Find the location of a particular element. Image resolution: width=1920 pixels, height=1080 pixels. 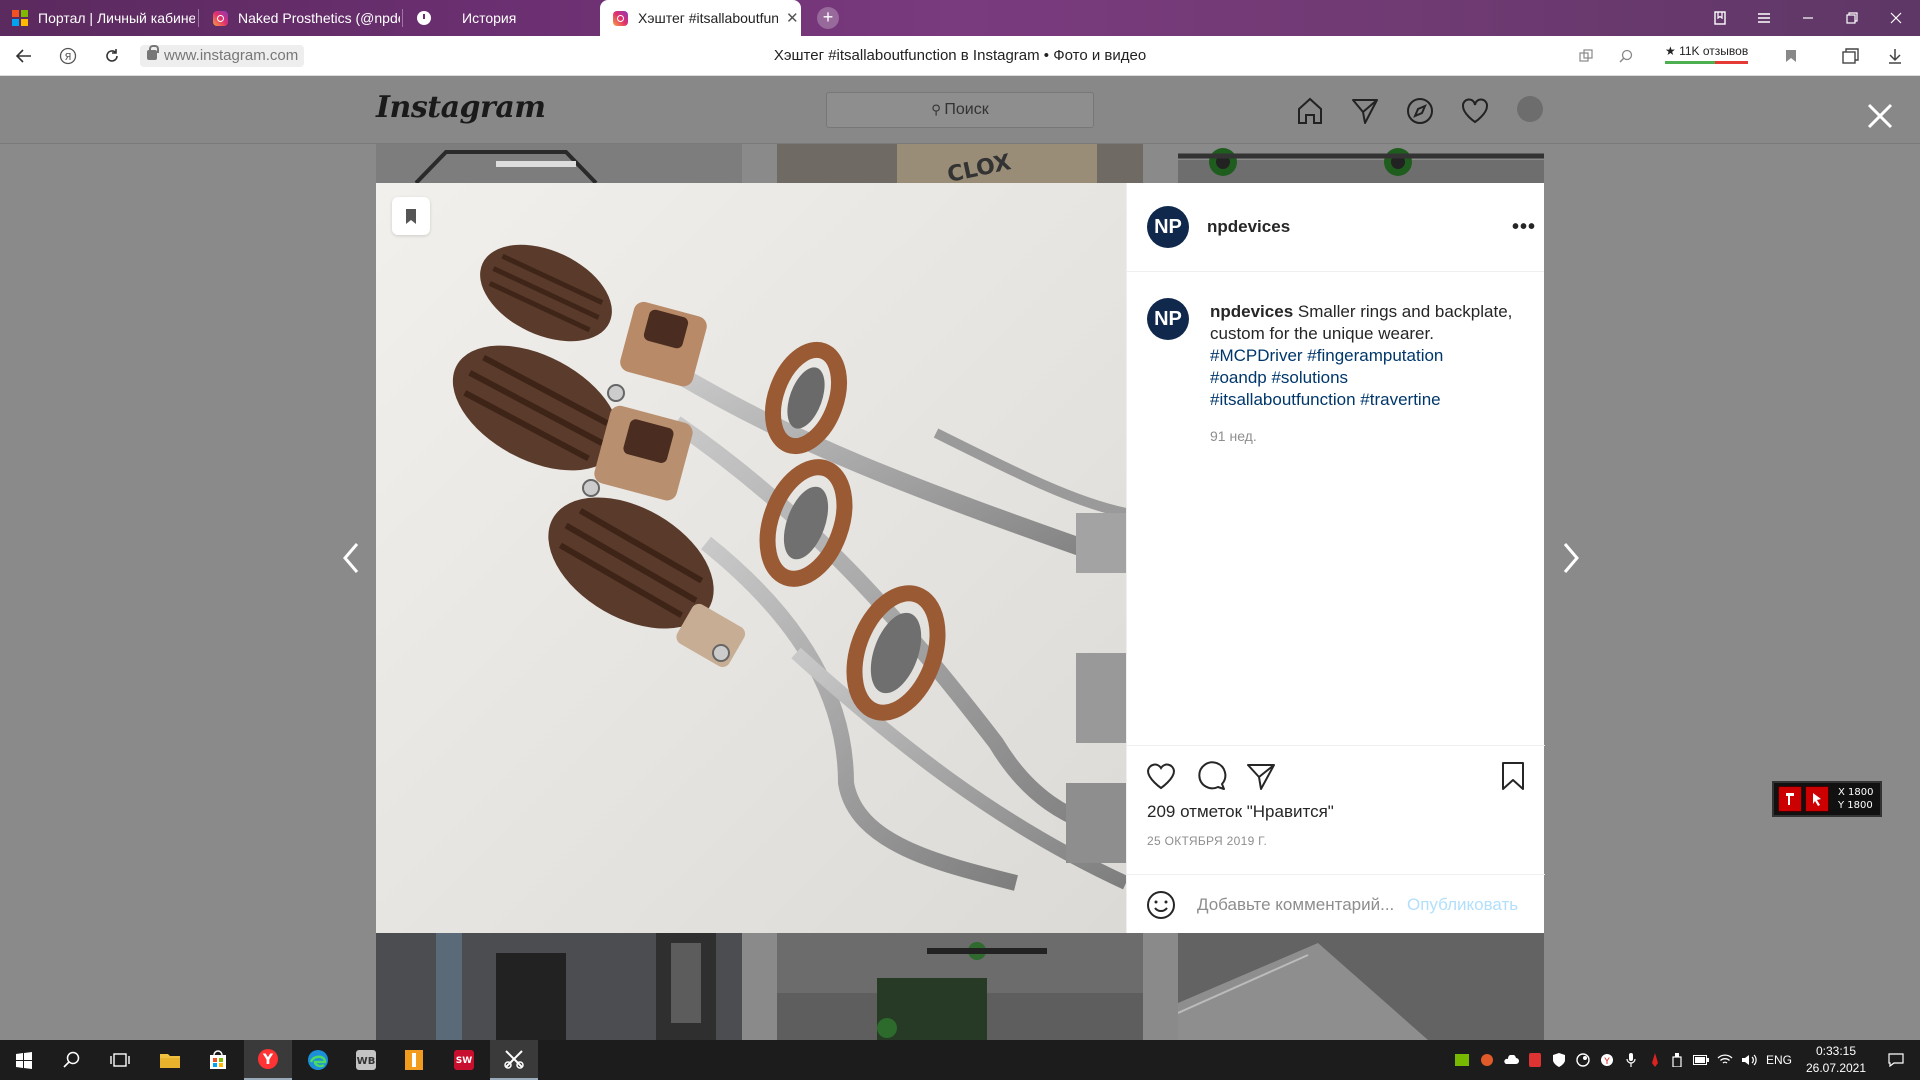

hashtag-link: #travertine is located at coordinates (1400, 399).